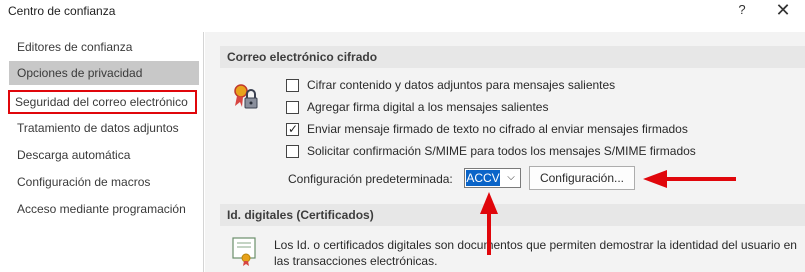 This screenshot has width=805, height=272. Describe the element at coordinates (74, 155) in the screenshot. I see `sidebar-item-label: Descarga automática` at that location.